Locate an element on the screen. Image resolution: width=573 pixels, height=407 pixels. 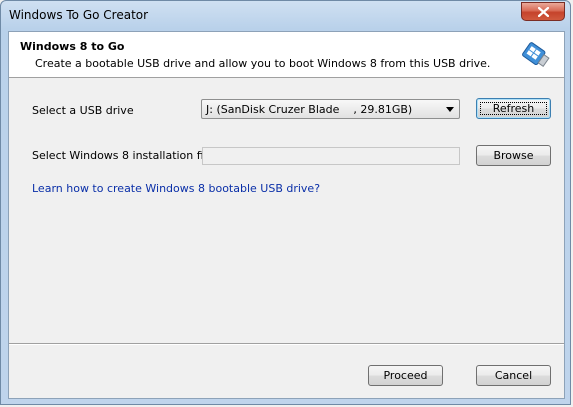
title-bar: Windows To Go Creator is located at coordinates (285, 16).